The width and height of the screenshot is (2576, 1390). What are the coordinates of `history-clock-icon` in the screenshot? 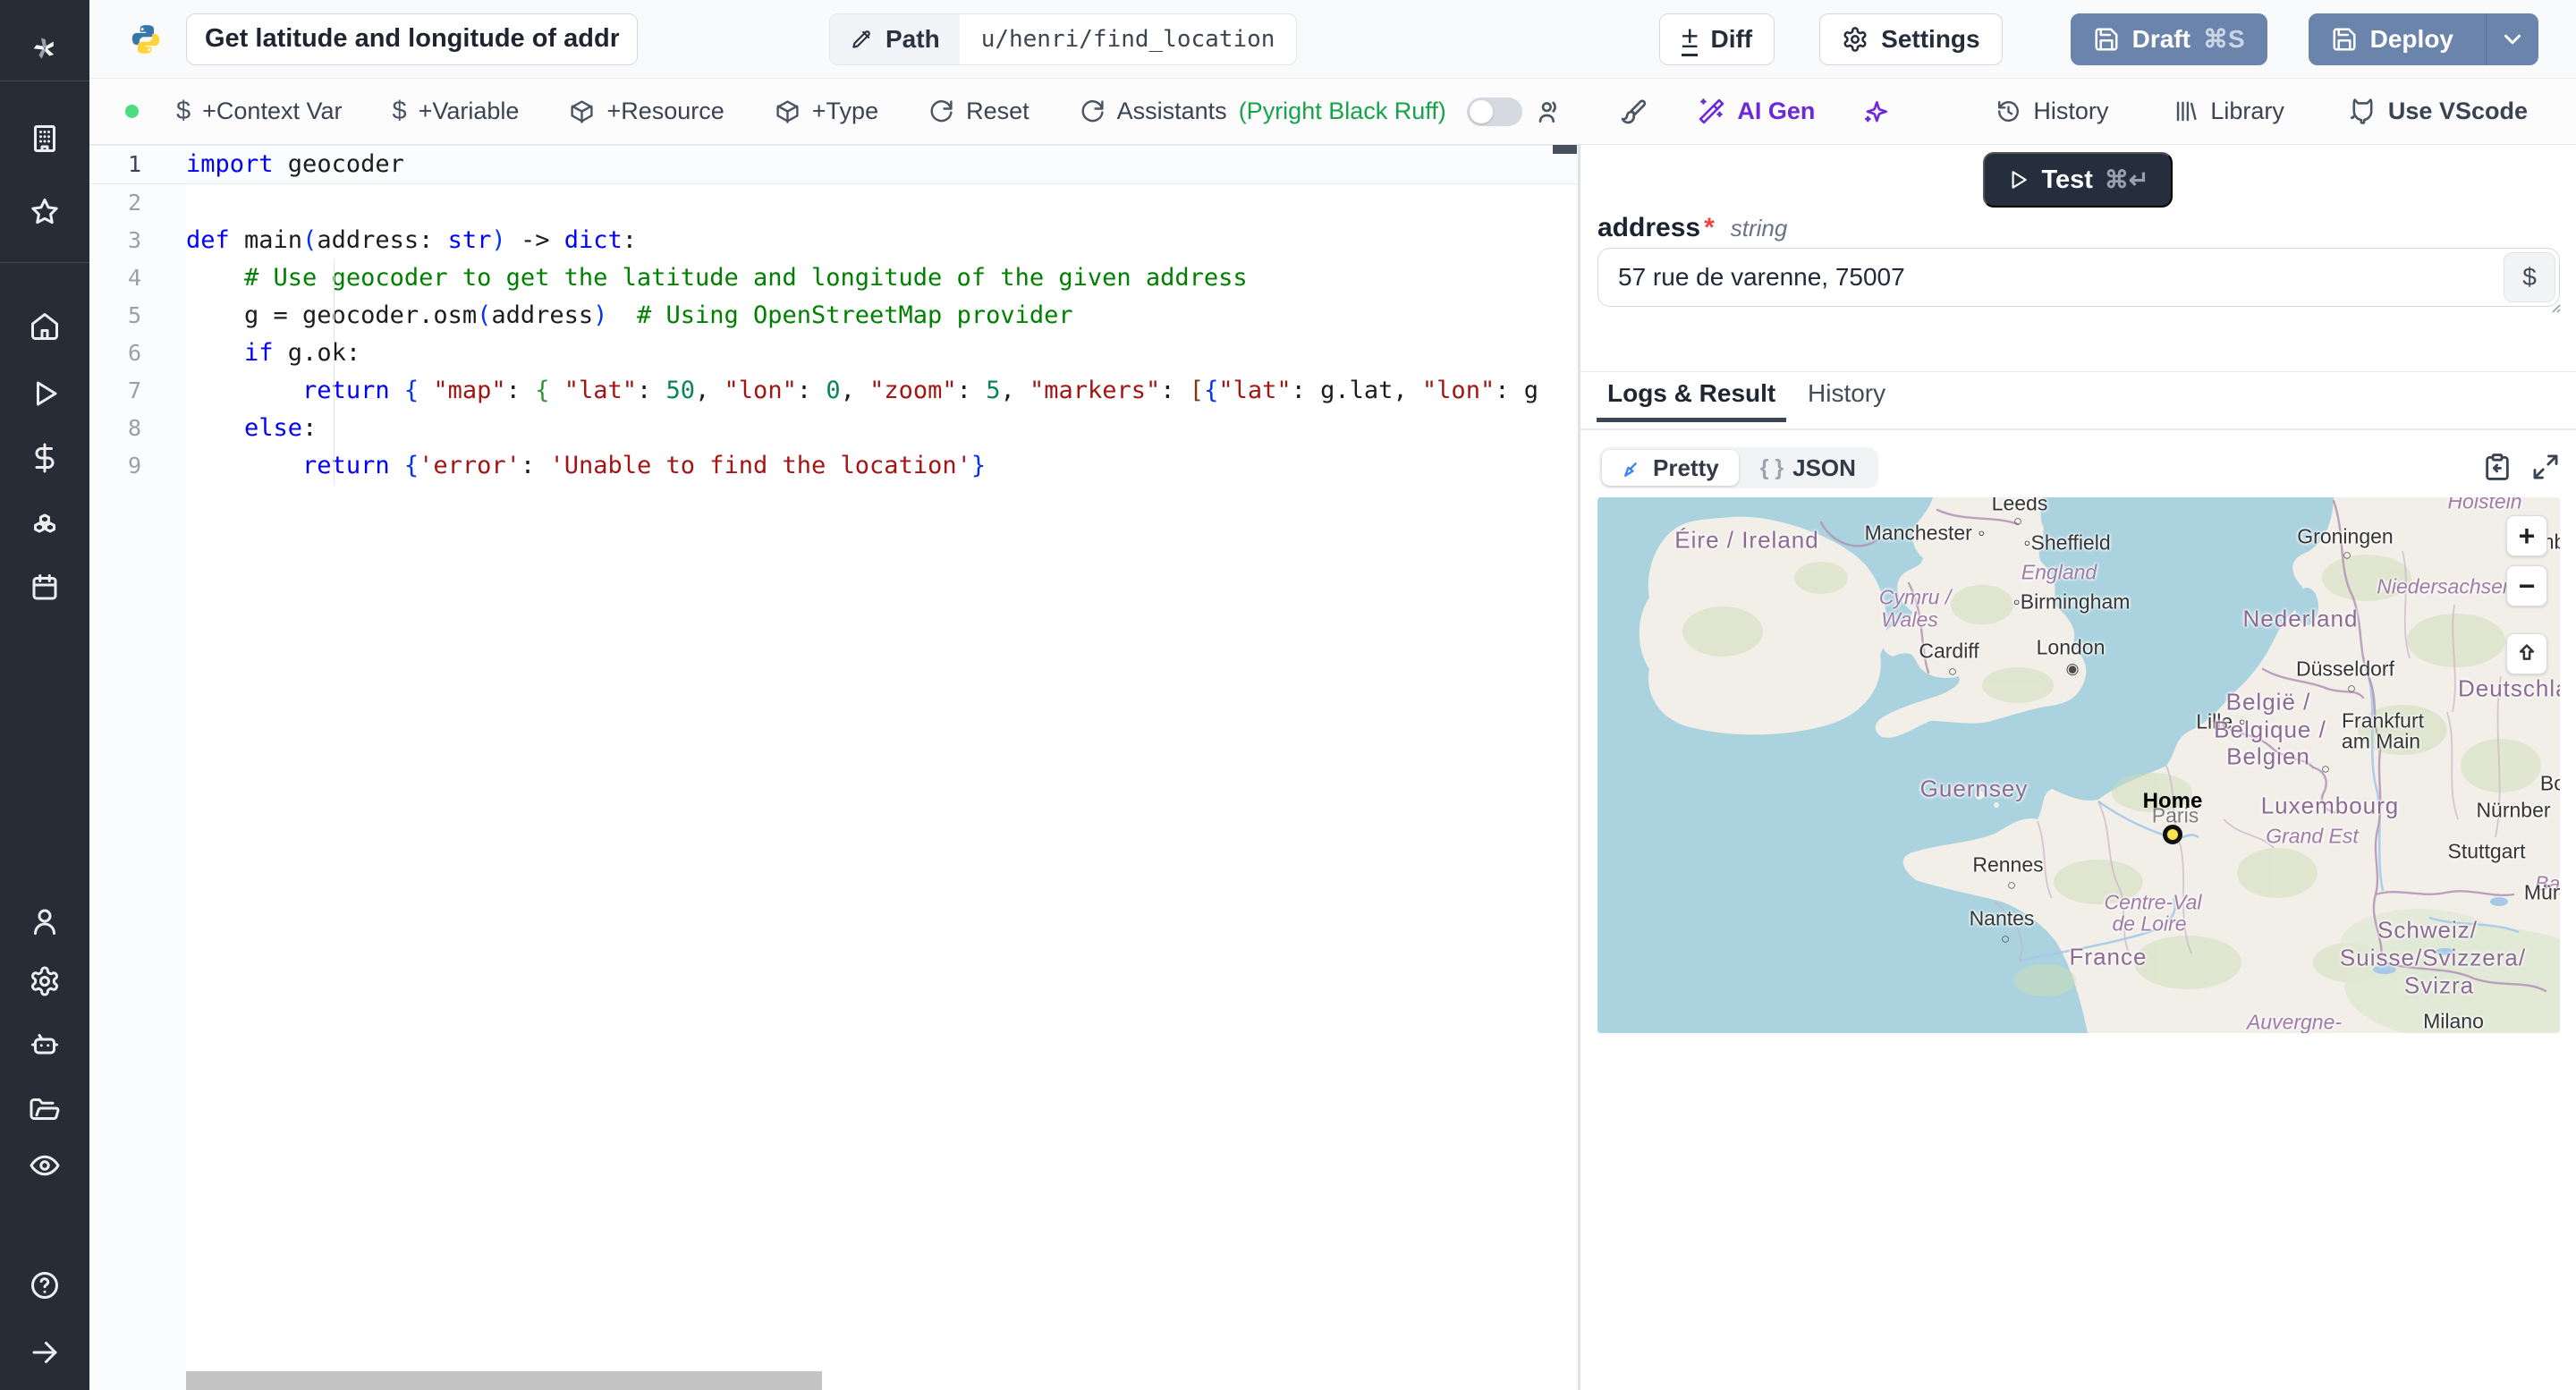 It's located at (2008, 111).